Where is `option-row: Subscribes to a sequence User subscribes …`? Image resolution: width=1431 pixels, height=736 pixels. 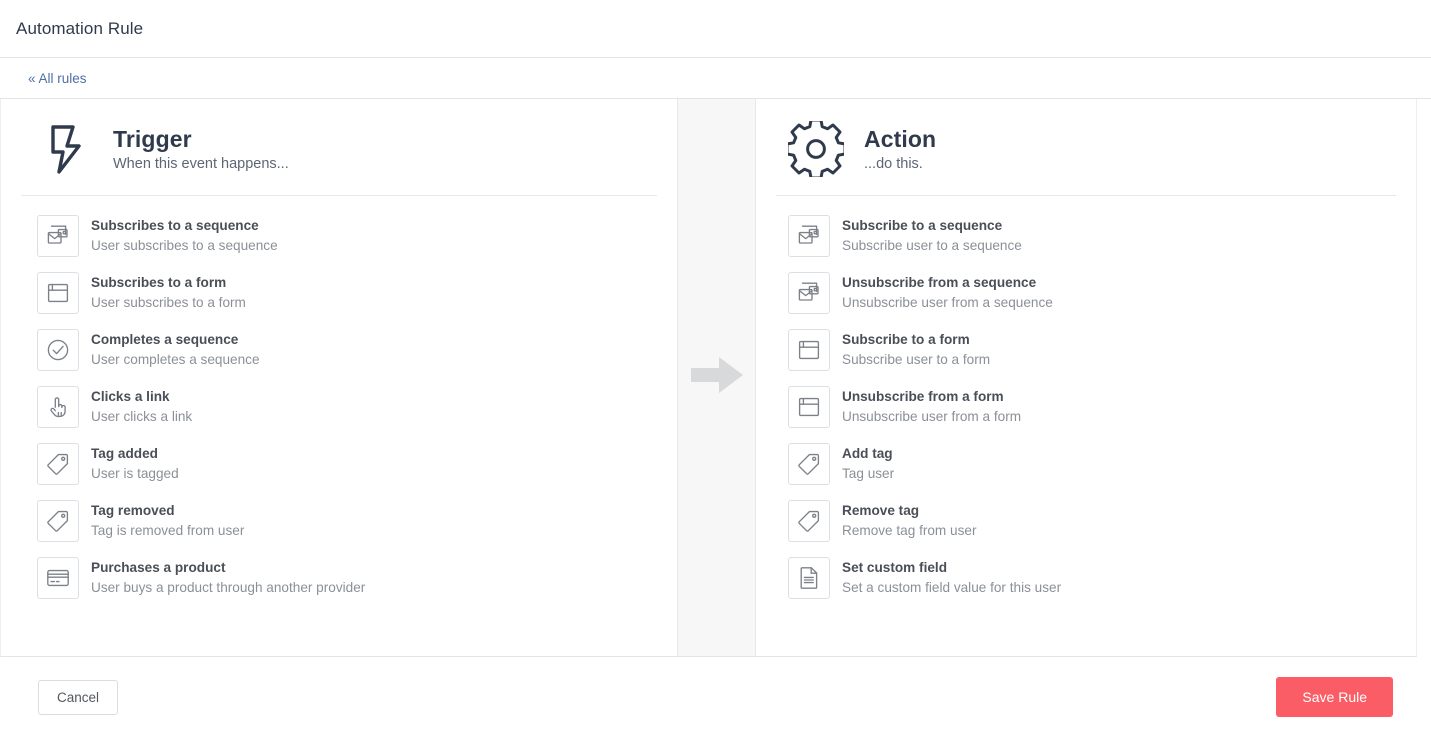
option-row: Subscribes to a sequence User subscribes … is located at coordinates (339, 236).